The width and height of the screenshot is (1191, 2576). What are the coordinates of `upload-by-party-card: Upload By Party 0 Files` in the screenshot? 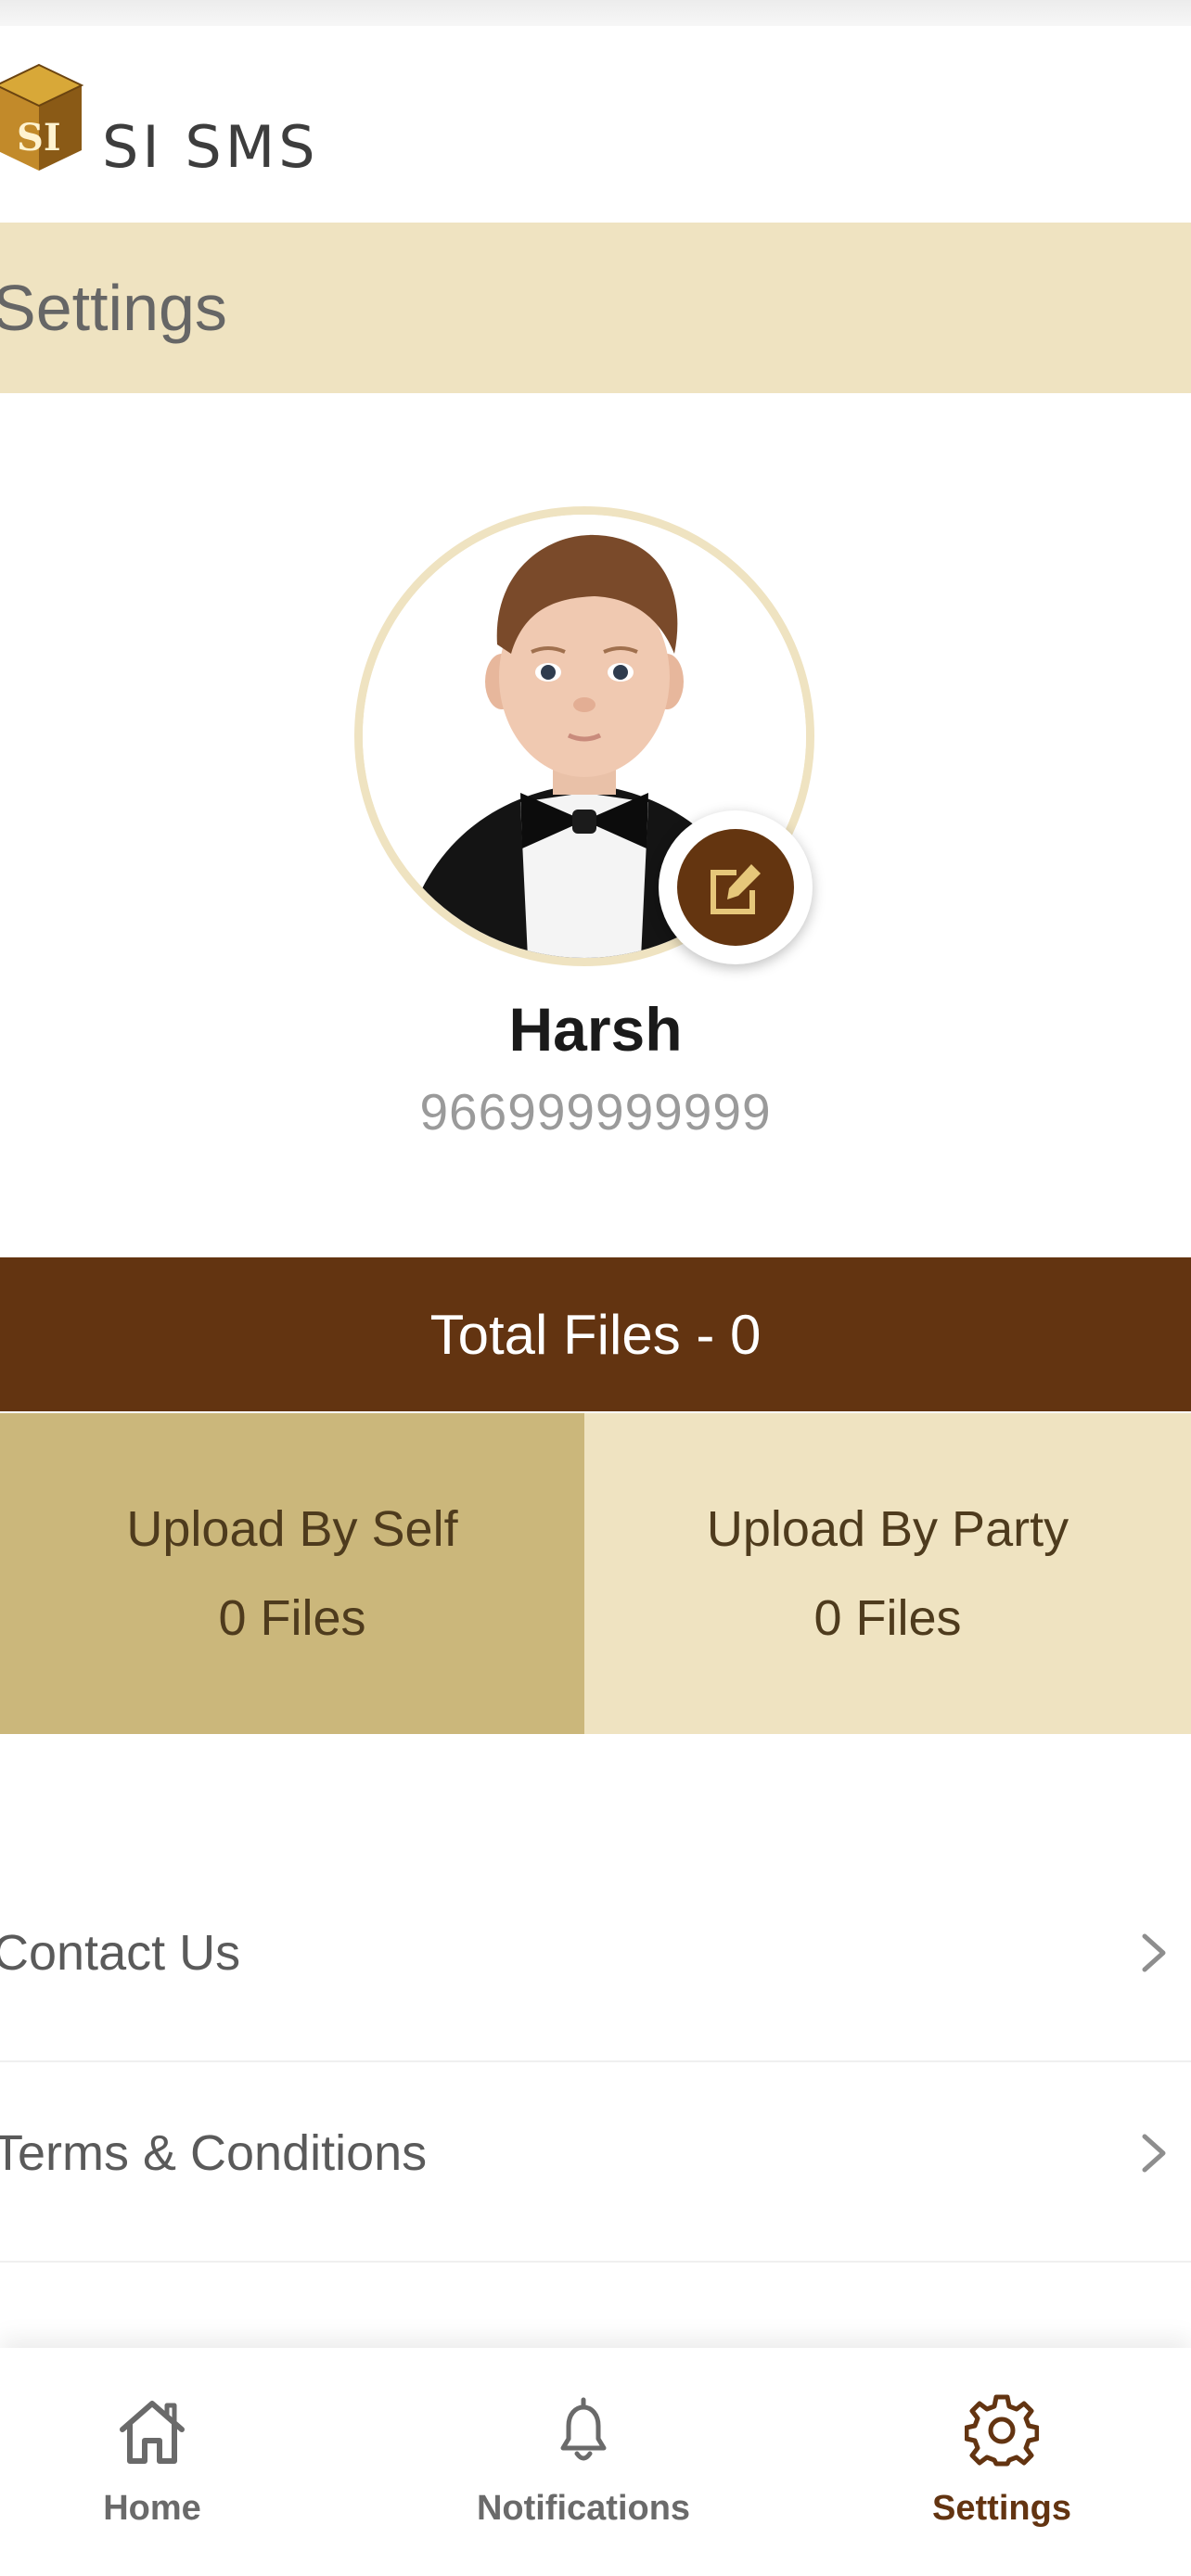 It's located at (887, 1573).